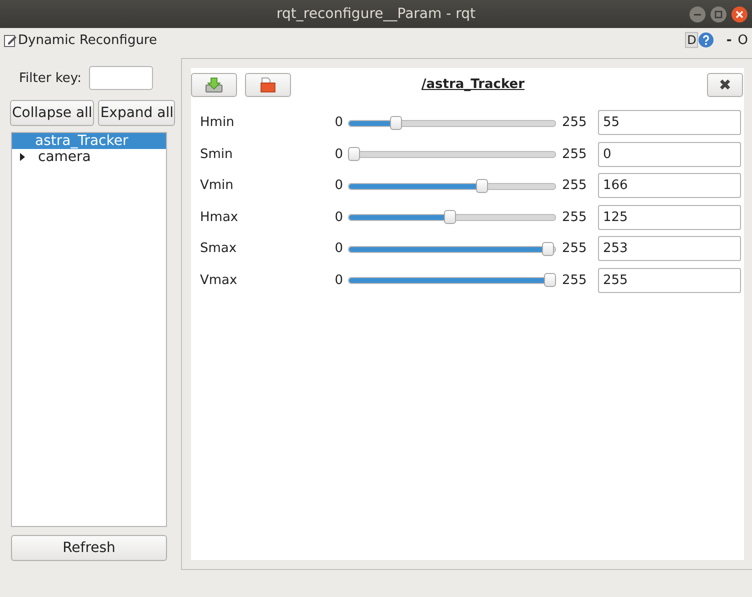  I want to click on close-icon, so click(739, 14).